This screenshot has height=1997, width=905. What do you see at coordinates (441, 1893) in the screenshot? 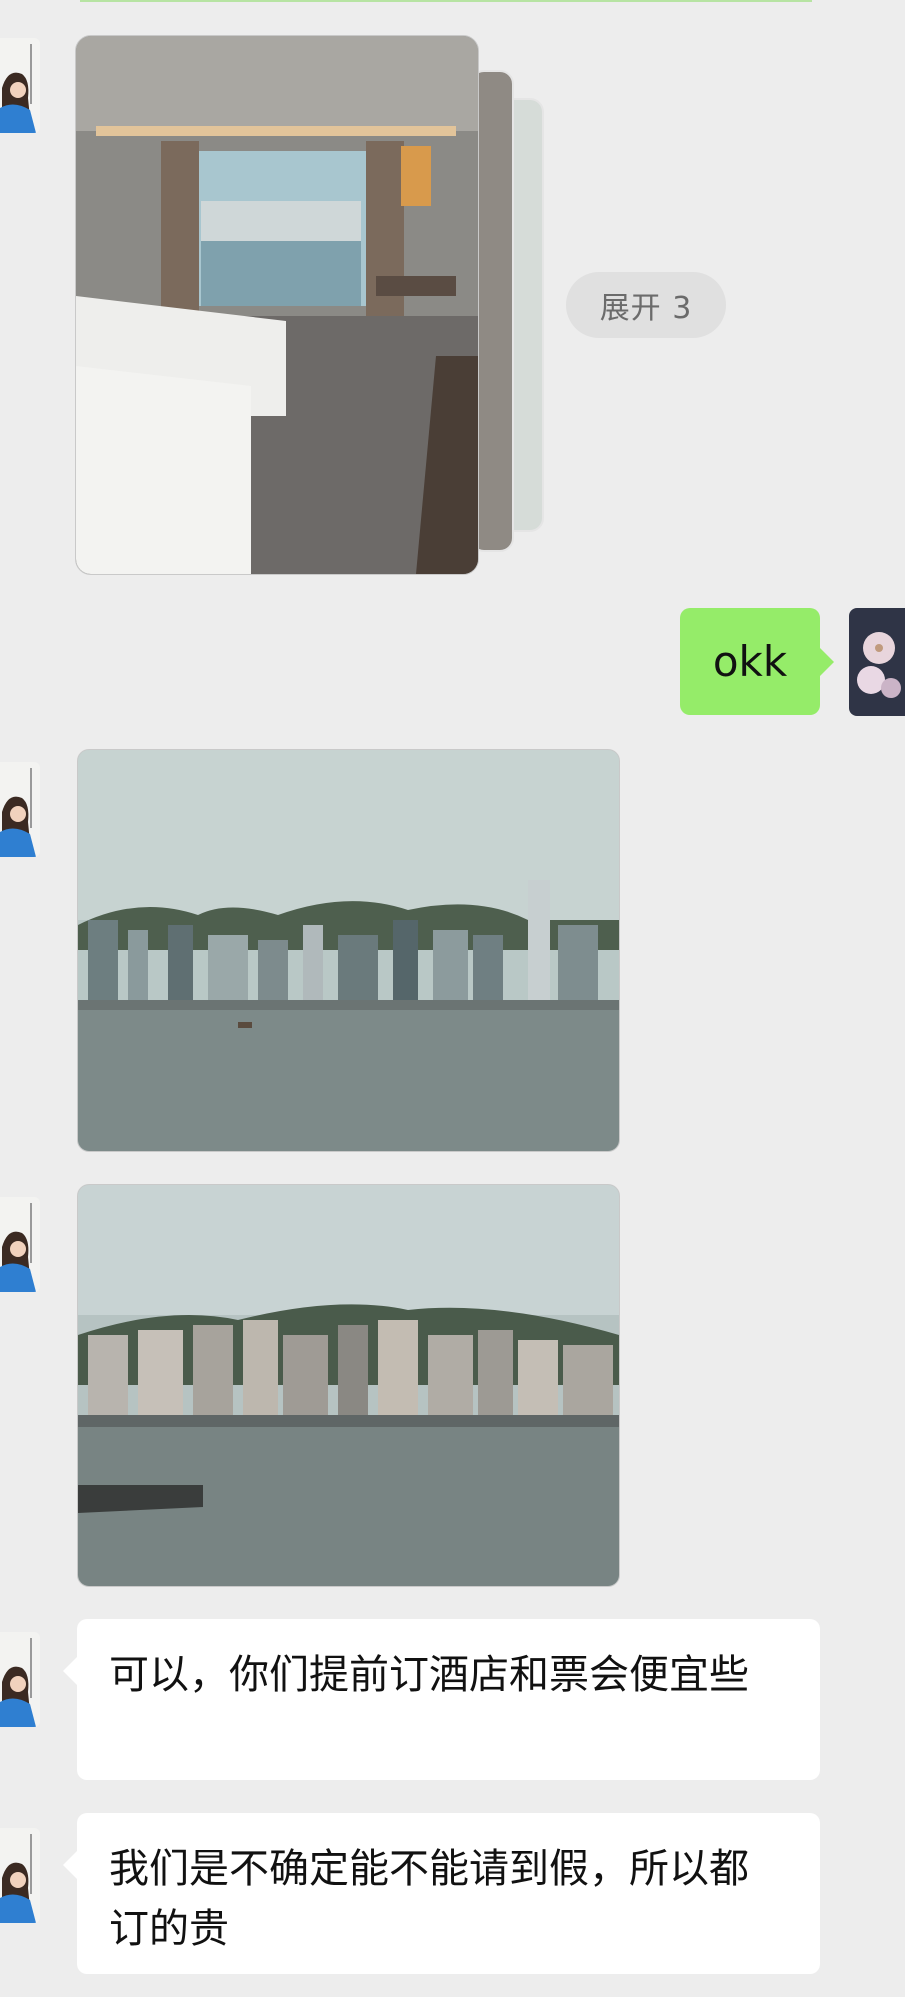
I see `received-message-bubble: 我们是不确定能不能请到假，所以都订的贵` at bounding box center [441, 1893].